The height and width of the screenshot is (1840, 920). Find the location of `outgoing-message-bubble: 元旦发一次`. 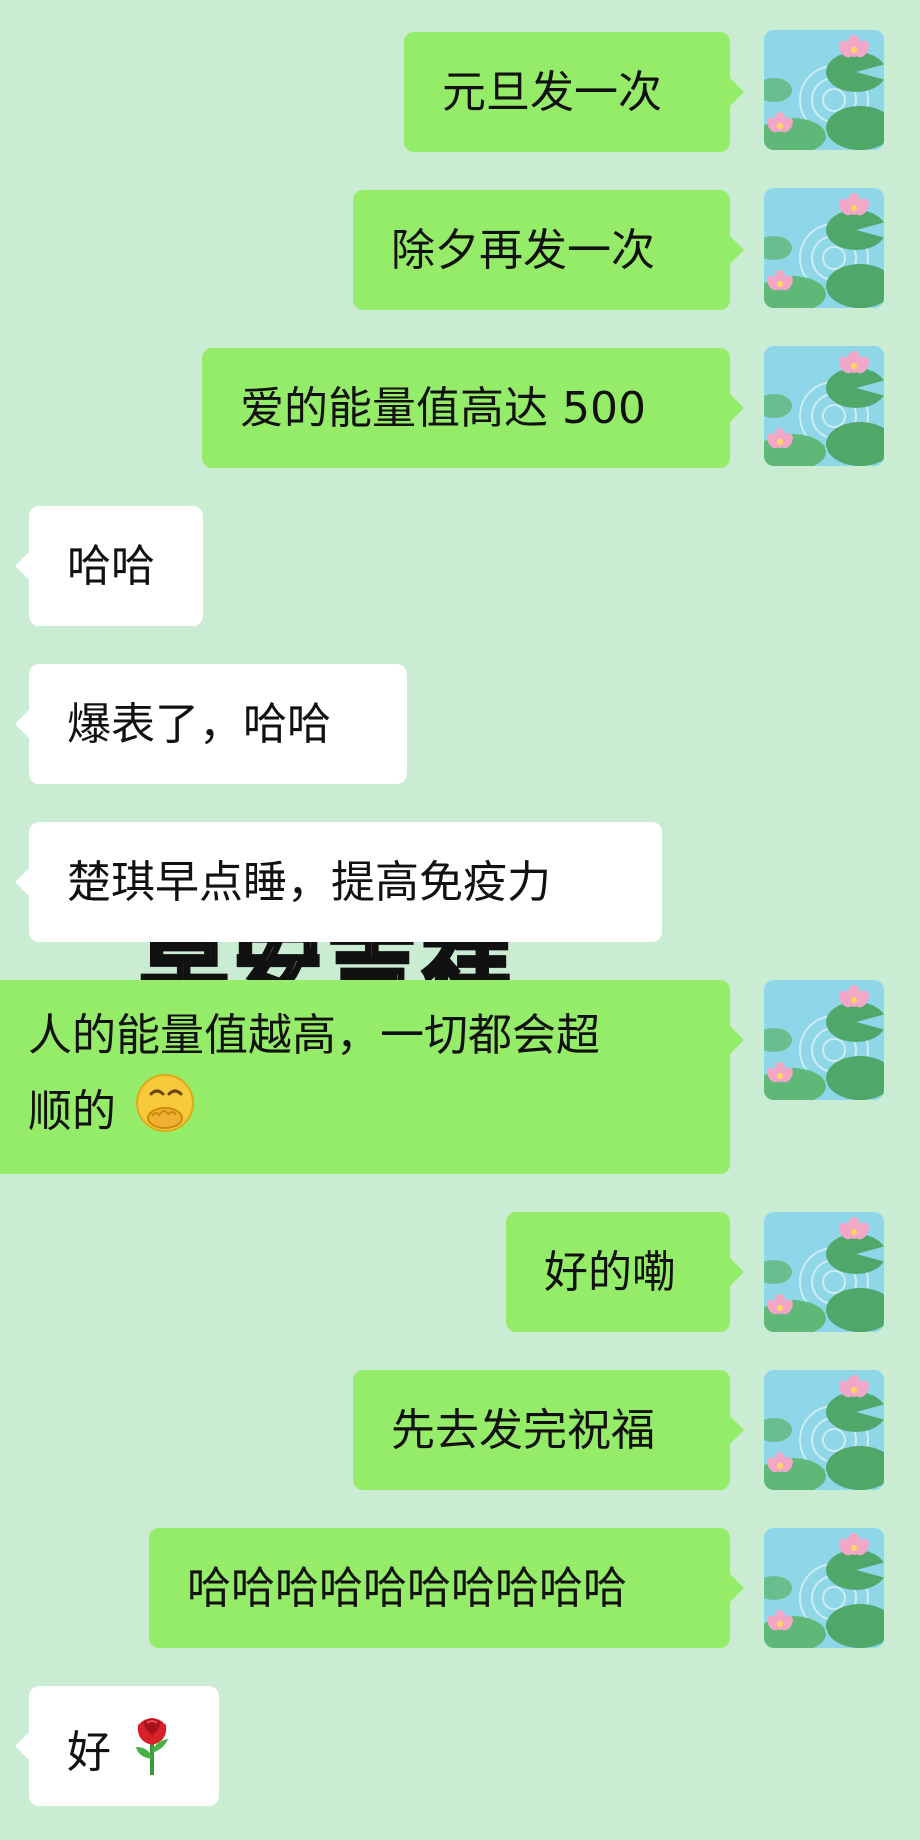

outgoing-message-bubble: 元旦发一次 is located at coordinates (574, 92).